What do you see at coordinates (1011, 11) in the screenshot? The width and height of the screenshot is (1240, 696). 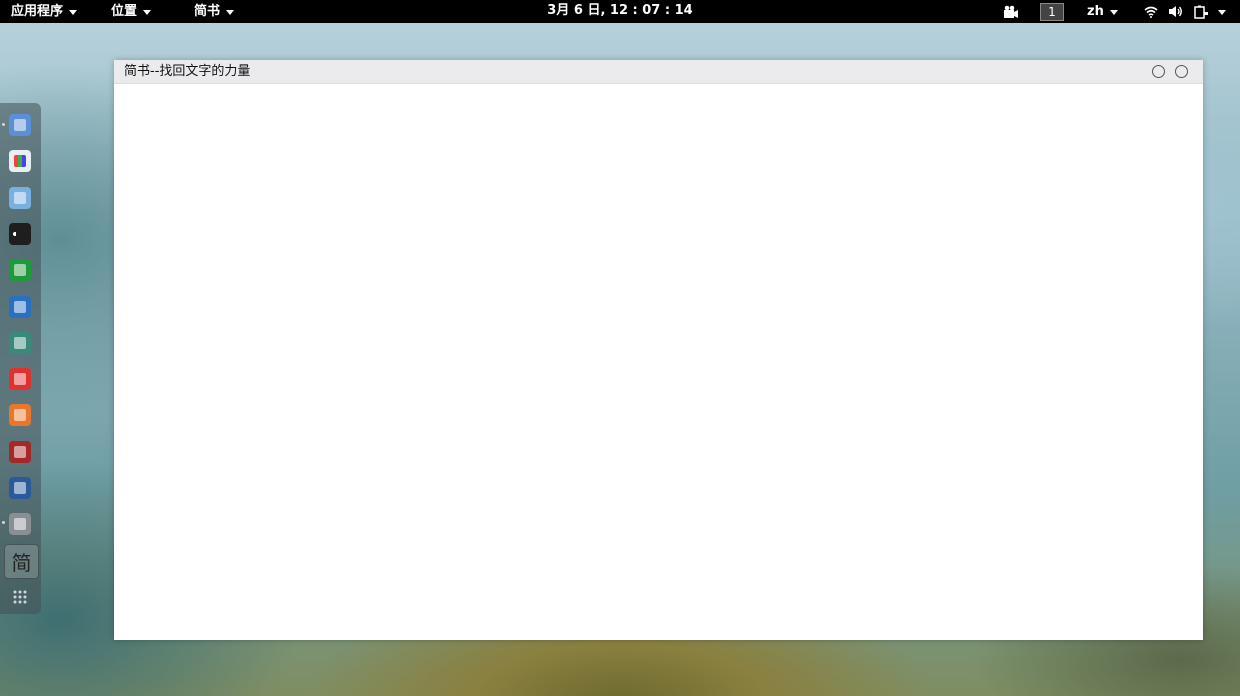 I see `recorder-icon` at bounding box center [1011, 11].